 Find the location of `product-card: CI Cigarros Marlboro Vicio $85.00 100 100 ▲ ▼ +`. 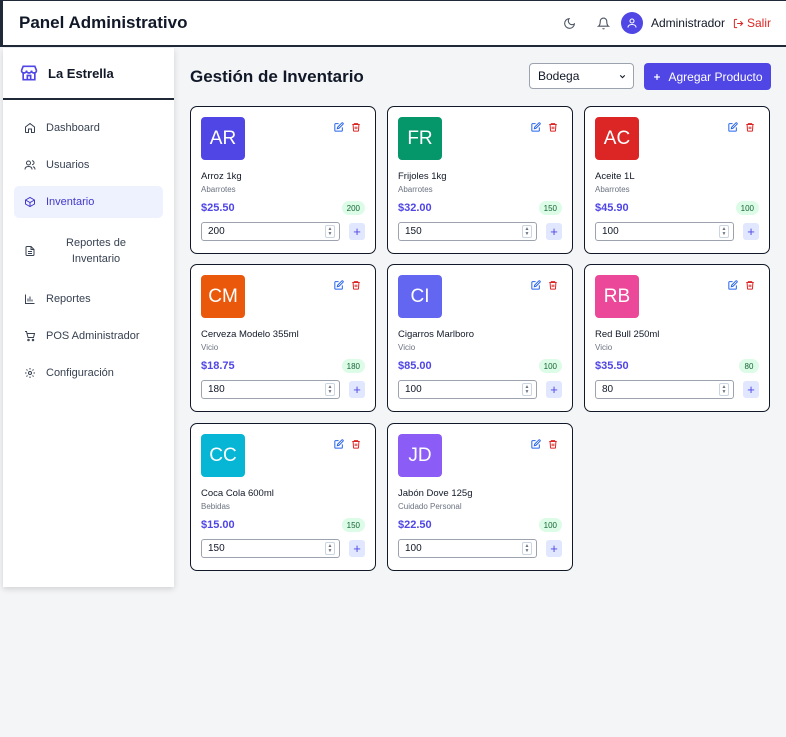

product-card: CI Cigarros Marlboro Vicio $85.00 100 100 ▲ ▼ + is located at coordinates (480, 338).